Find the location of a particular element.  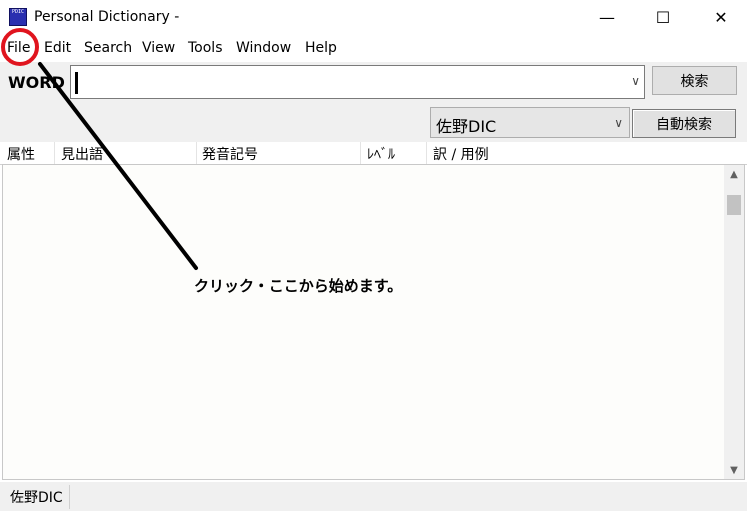

list-header: 属性 見出語 発音記号 ﾚﾍﾞﾙ 訳 / 用例 is located at coordinates (373, 153).